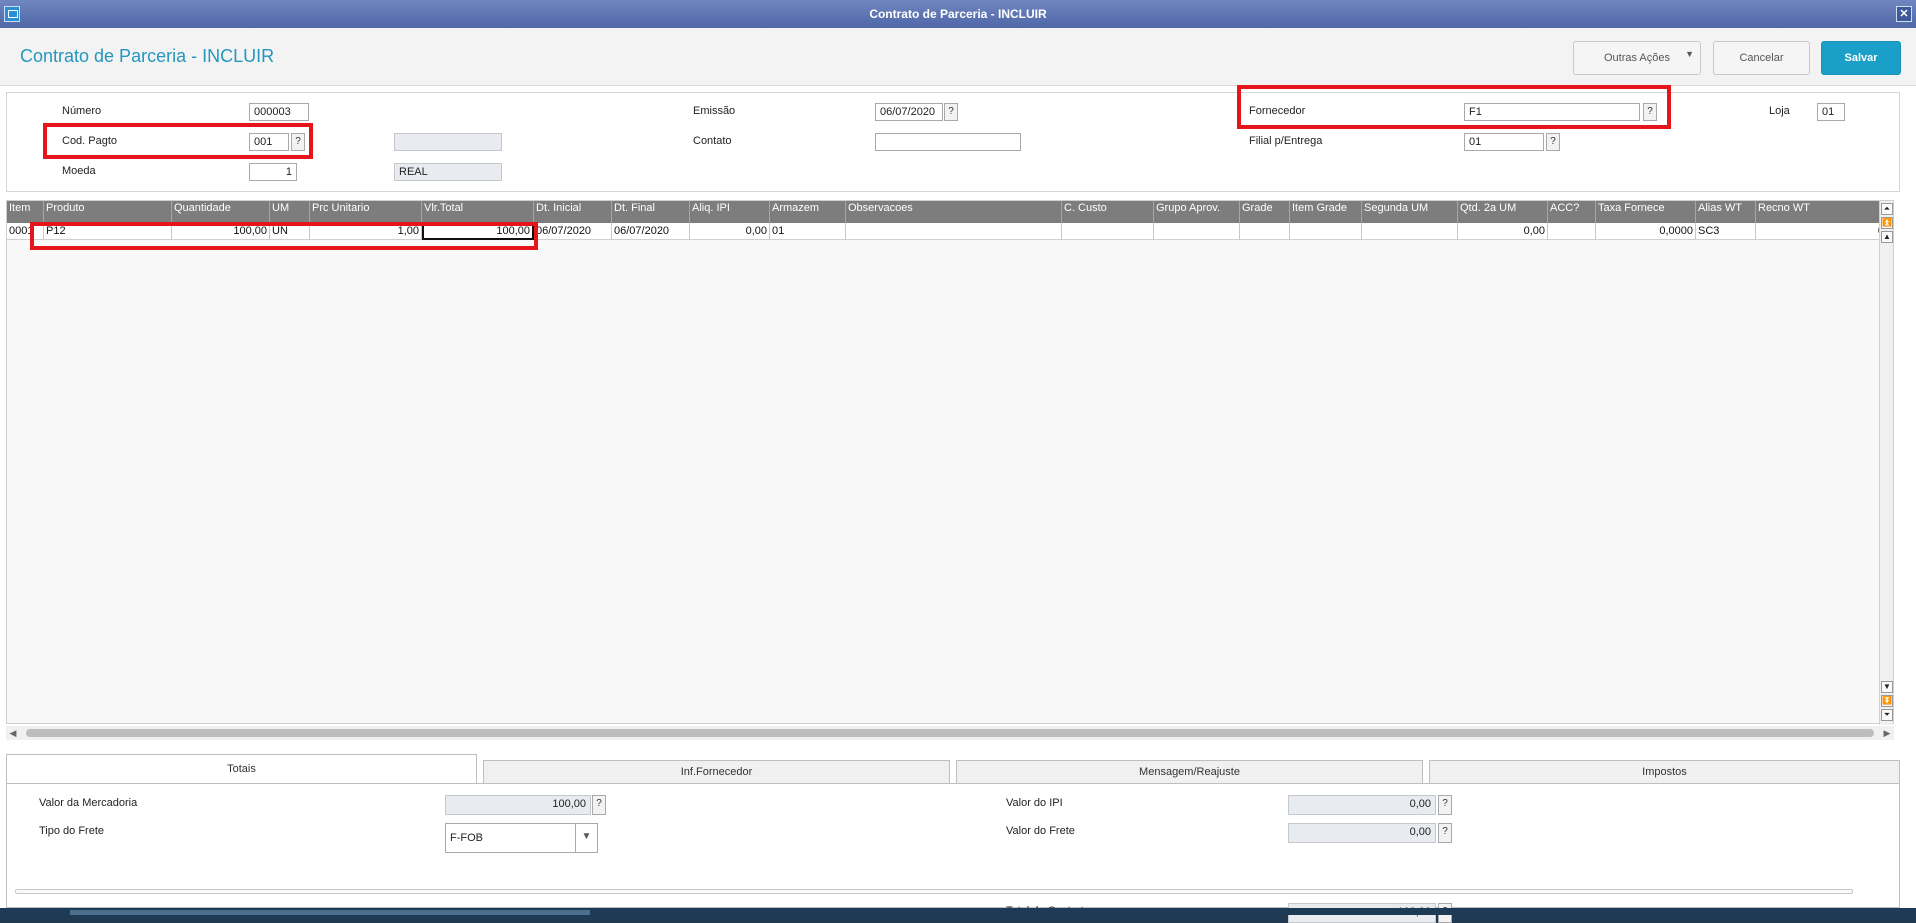 This screenshot has height=923, width=1916. I want to click on app-icon, so click(12, 14).